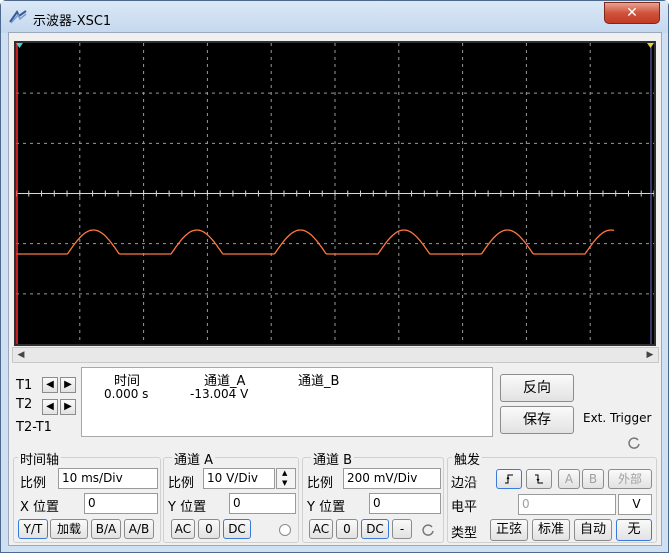 Image resolution: width=669 pixels, height=553 pixels. What do you see at coordinates (50, 385) in the screenshot?
I see `t1-left-arrow-icon: ◀` at bounding box center [50, 385].